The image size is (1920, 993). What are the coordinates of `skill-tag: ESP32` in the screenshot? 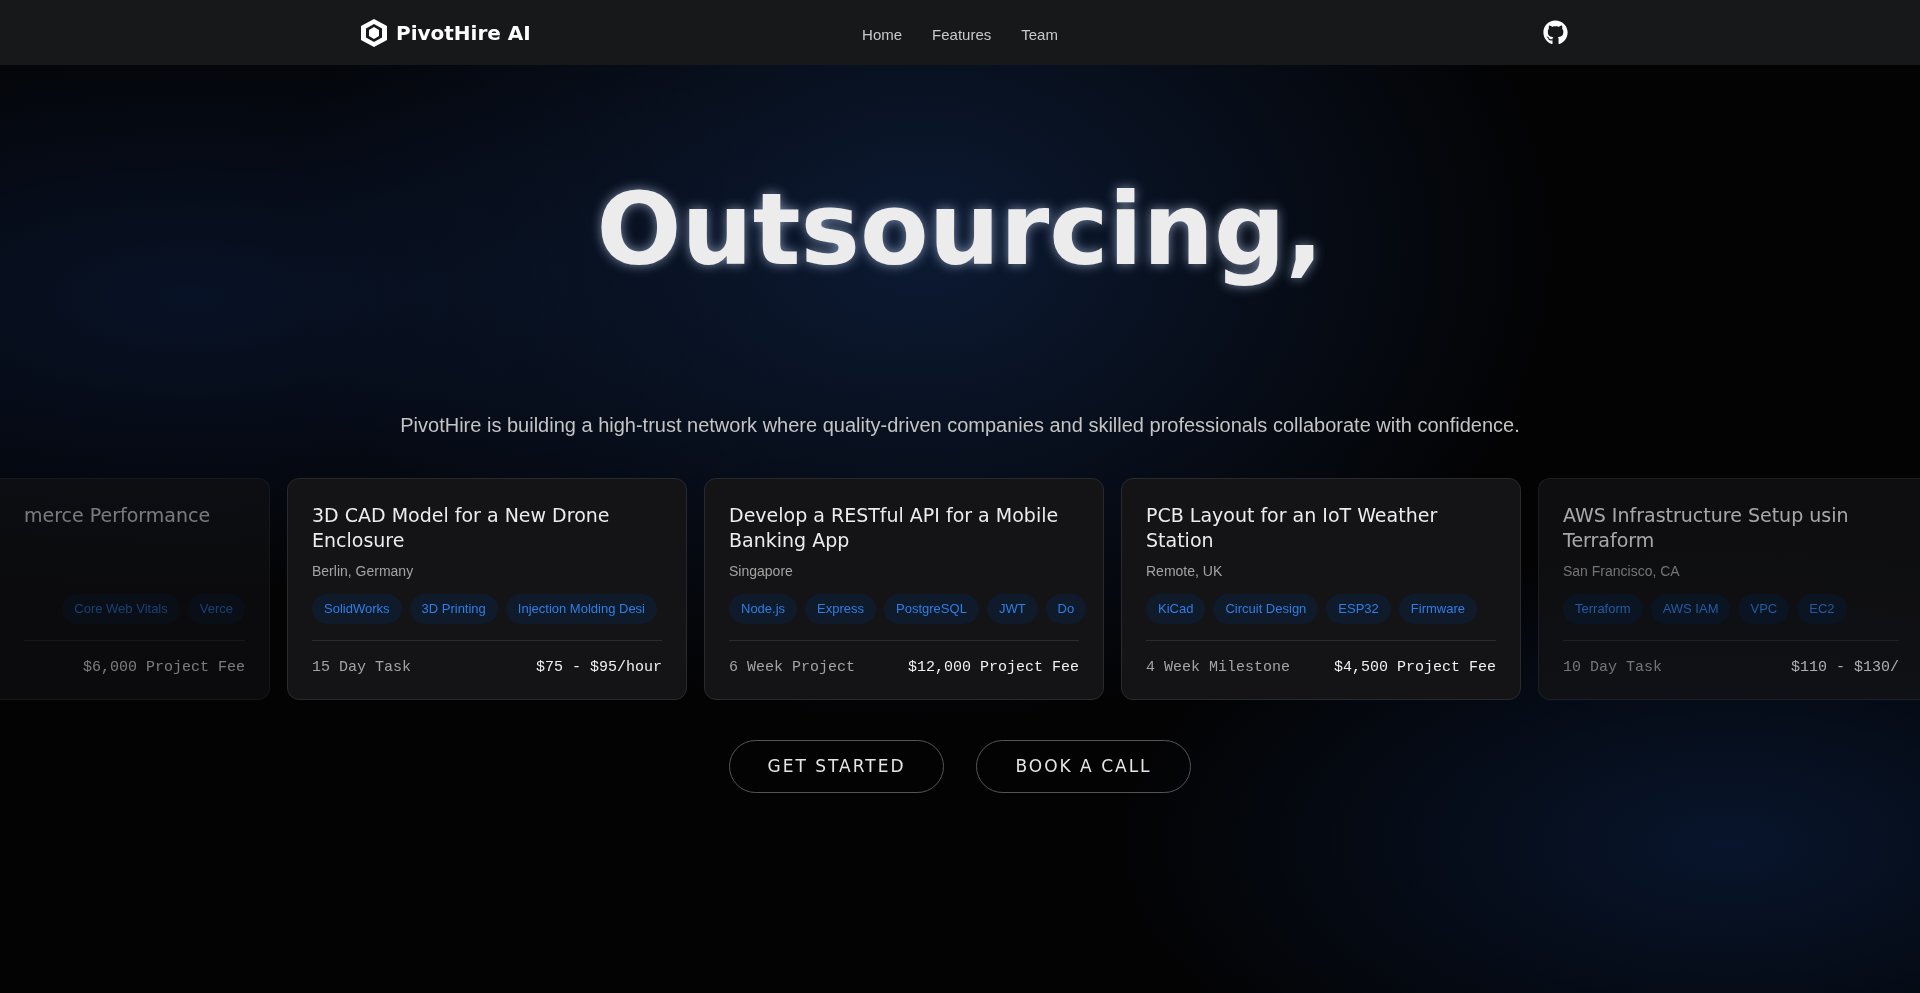 It's located at (1358, 609).